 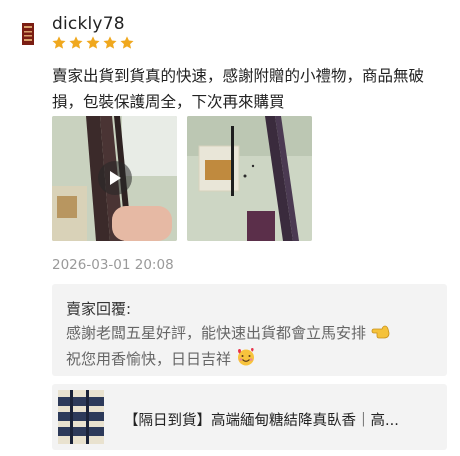 I want to click on review-video-thumbnail, so click(x=114, y=178).